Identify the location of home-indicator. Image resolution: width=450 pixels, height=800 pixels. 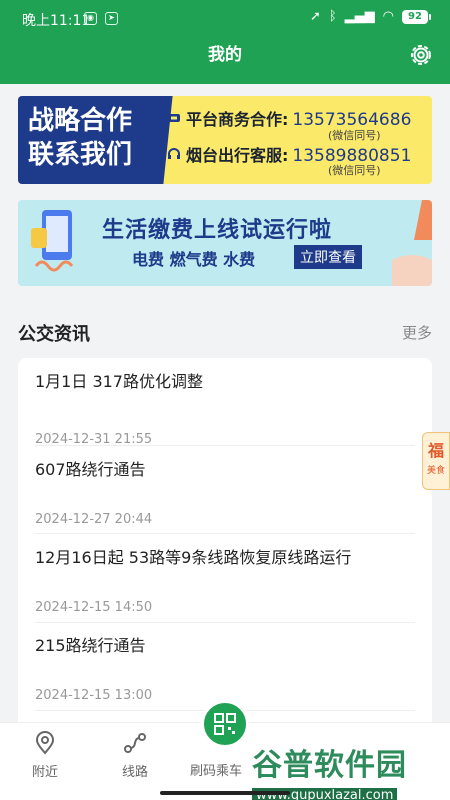
(225, 793).